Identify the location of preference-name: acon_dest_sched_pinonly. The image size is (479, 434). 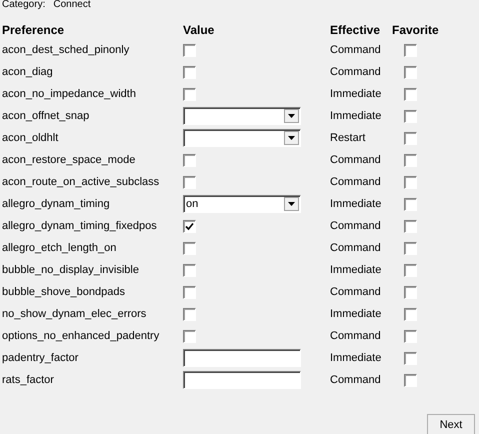
(65, 50).